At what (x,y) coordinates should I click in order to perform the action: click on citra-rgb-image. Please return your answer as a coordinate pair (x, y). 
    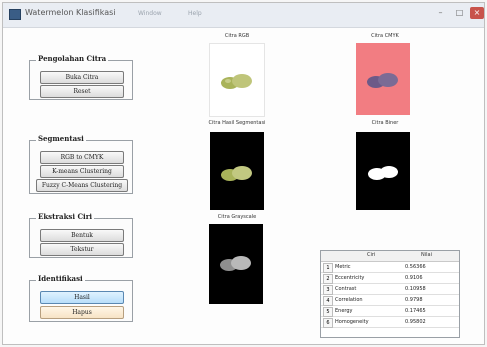
    Looking at the image, I should click on (237, 80).